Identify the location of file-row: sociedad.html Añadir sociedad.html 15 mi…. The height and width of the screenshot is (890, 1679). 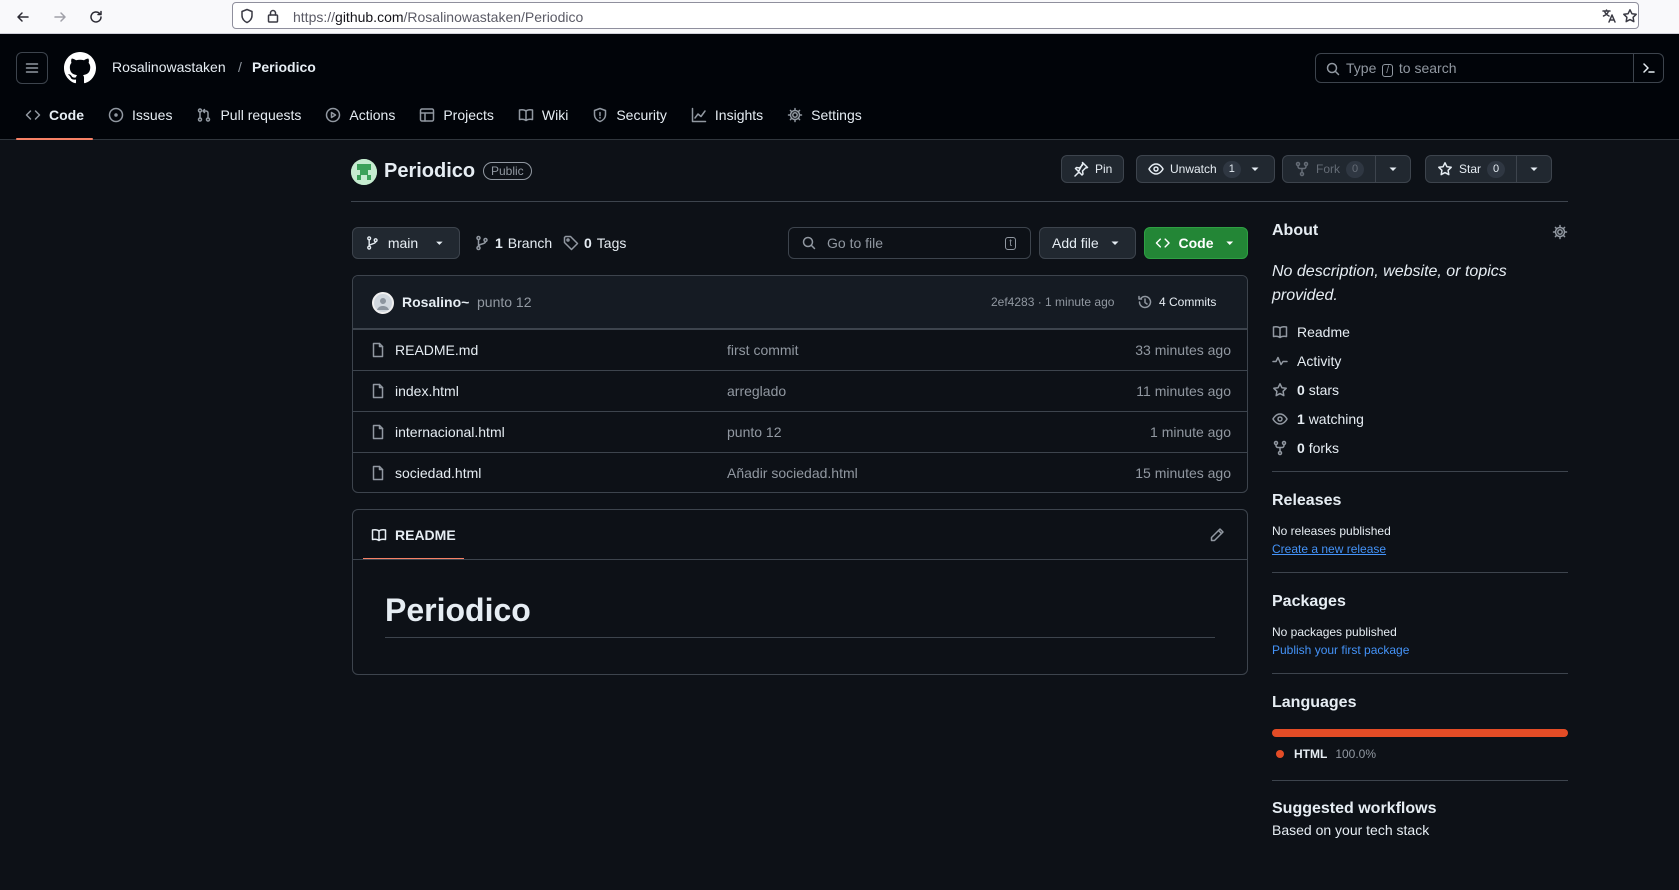
(800, 472).